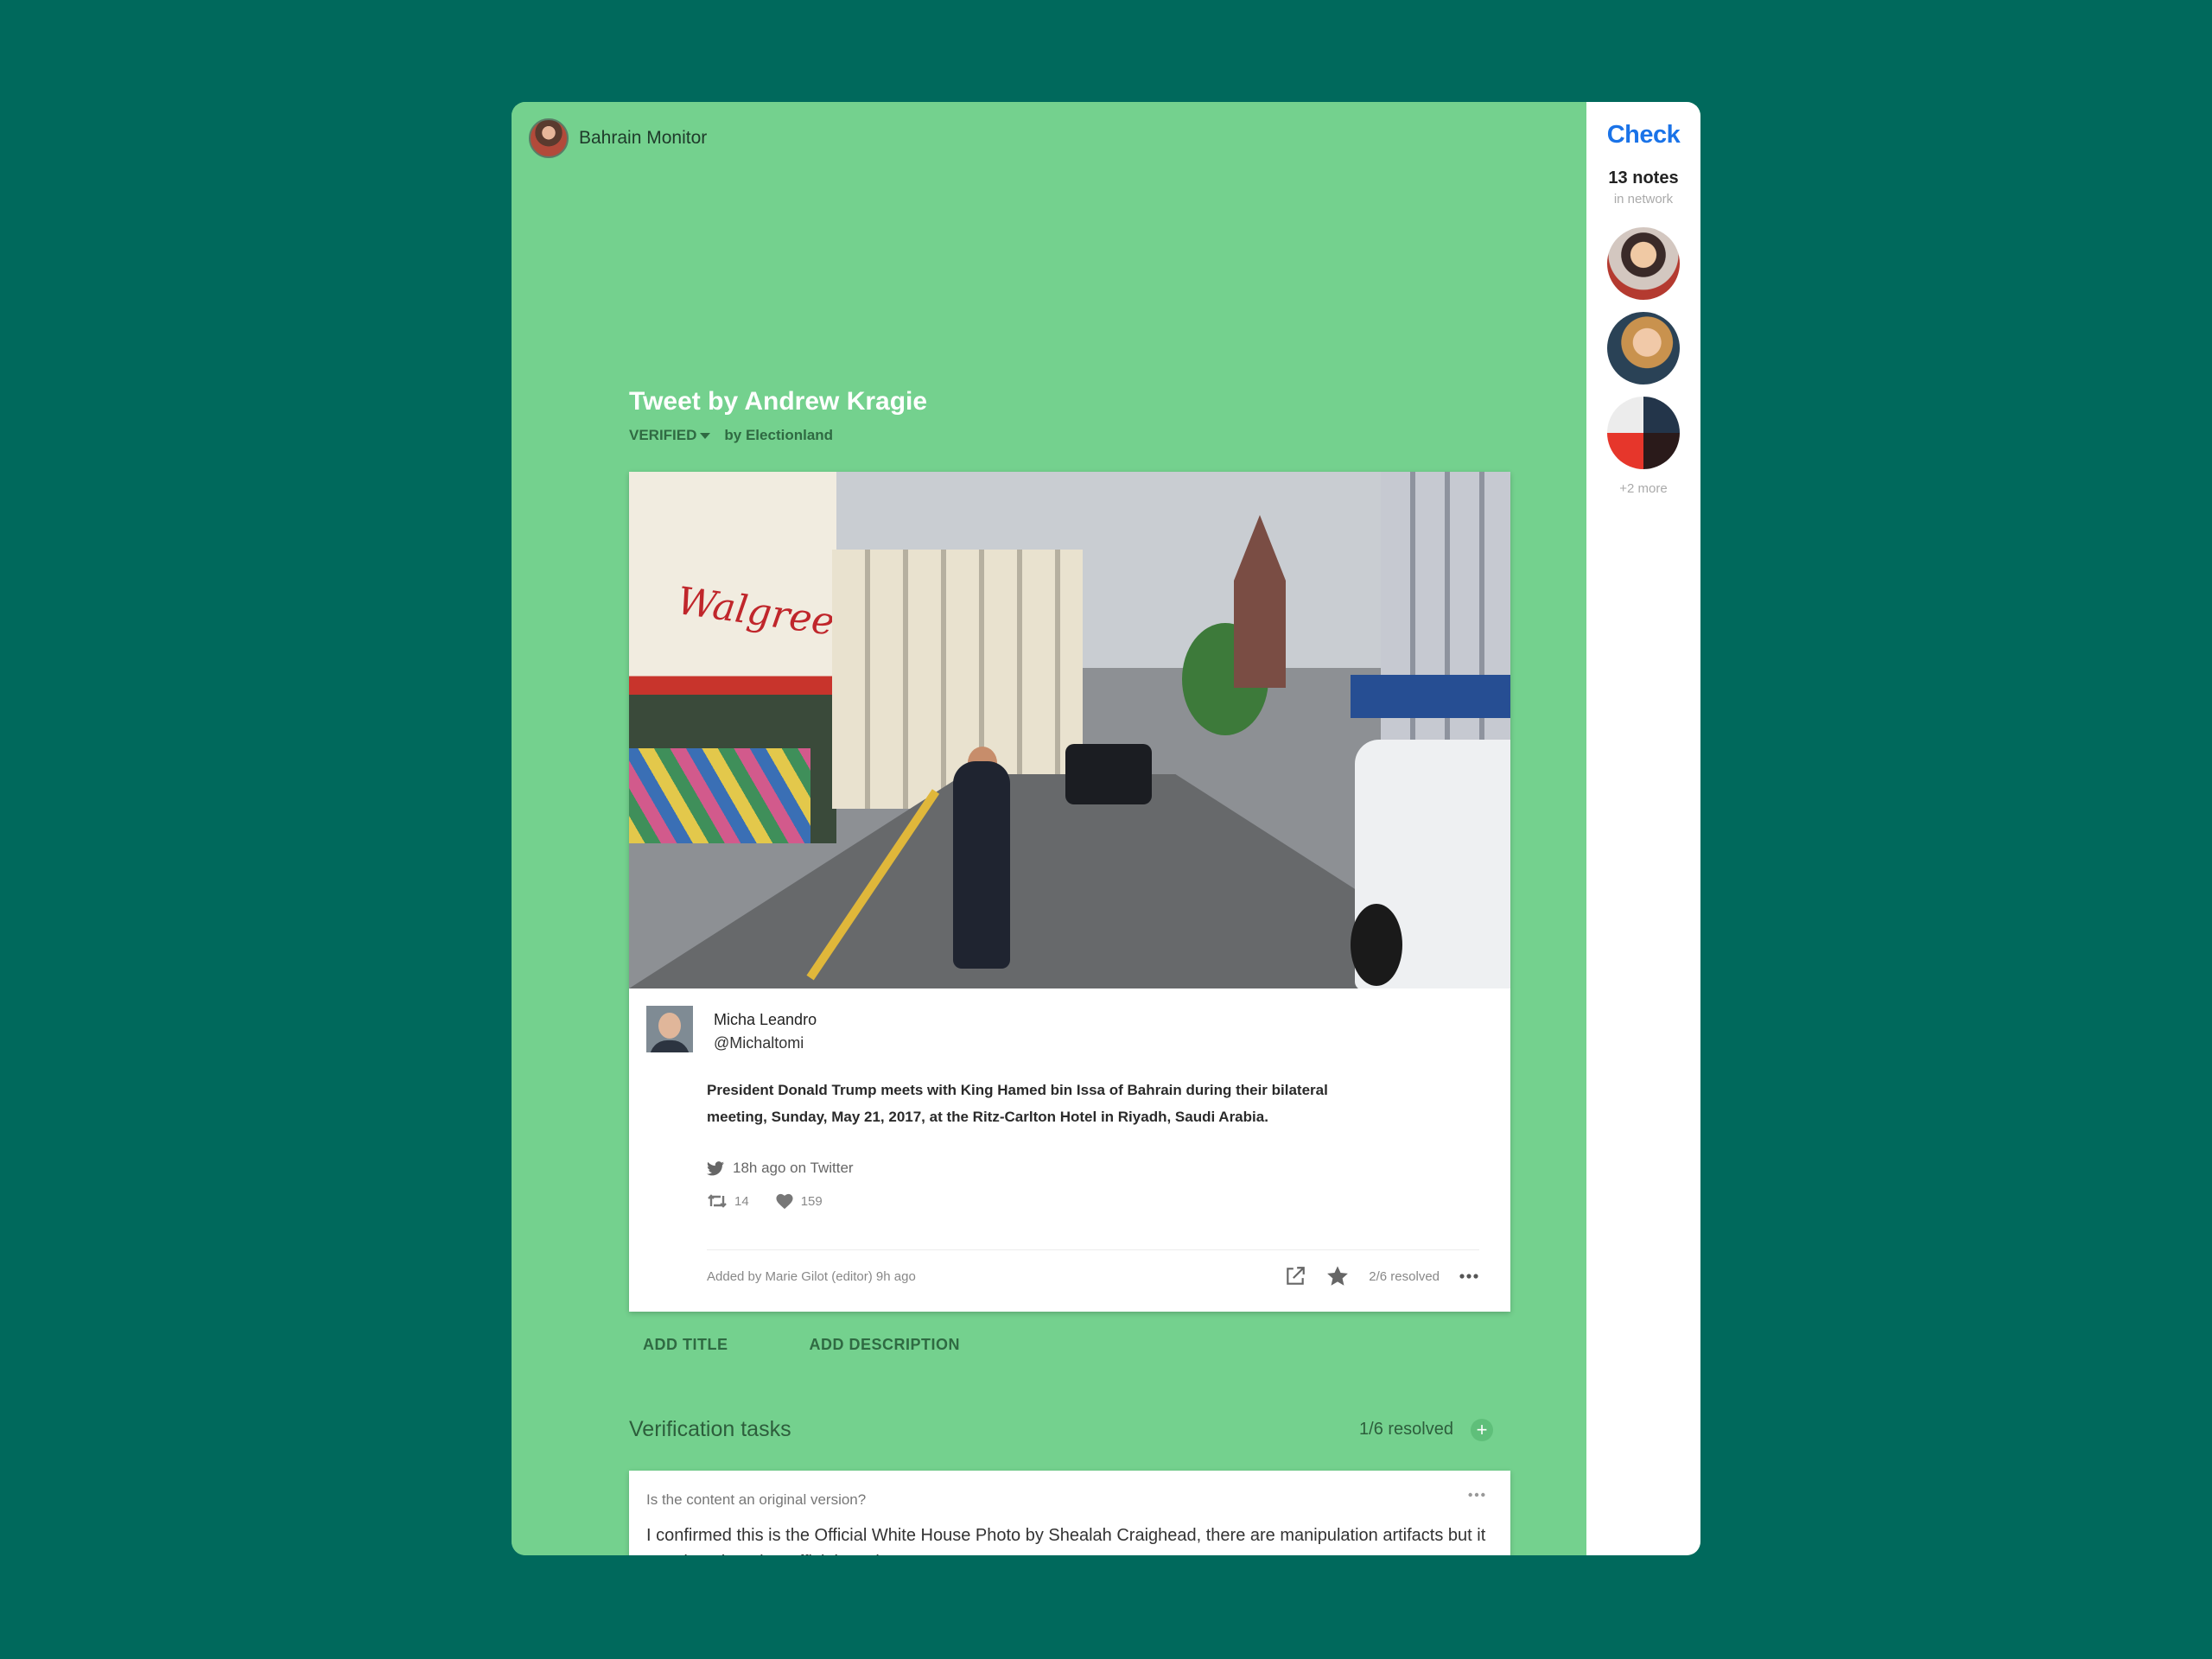 The height and width of the screenshot is (1659, 2212). I want to click on media-edit-actions: ADD TITLE ADD DESCRIPTION, so click(801, 1345).